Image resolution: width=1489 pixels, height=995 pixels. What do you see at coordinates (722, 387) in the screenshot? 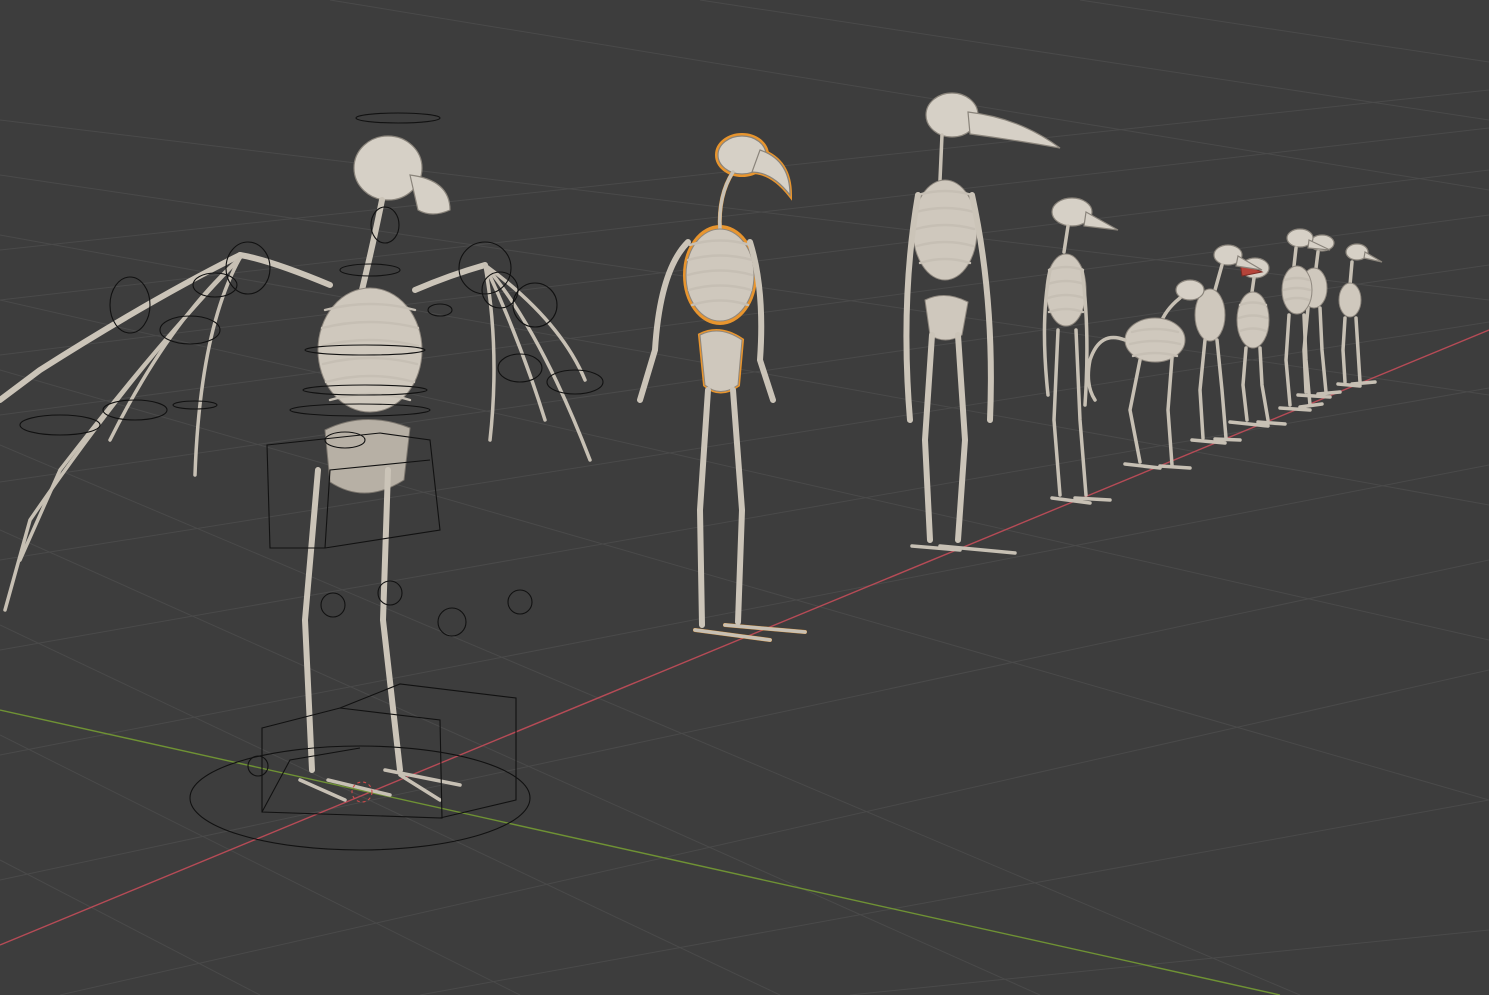
I see `bird-skeleton-selected` at bounding box center [722, 387].